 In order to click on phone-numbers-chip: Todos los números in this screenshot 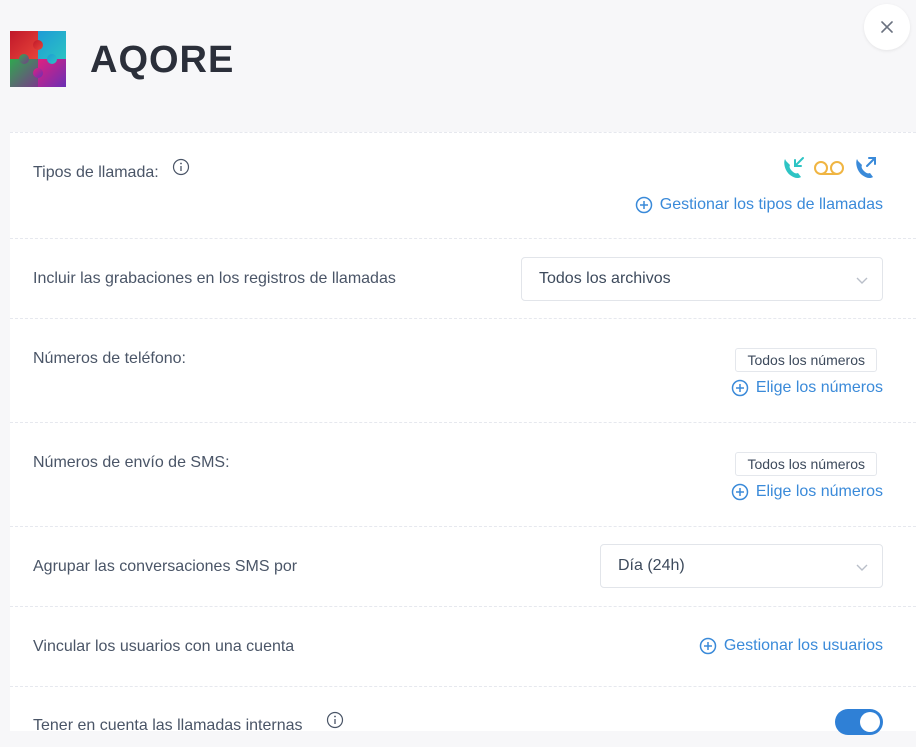, I will do `click(806, 360)`.